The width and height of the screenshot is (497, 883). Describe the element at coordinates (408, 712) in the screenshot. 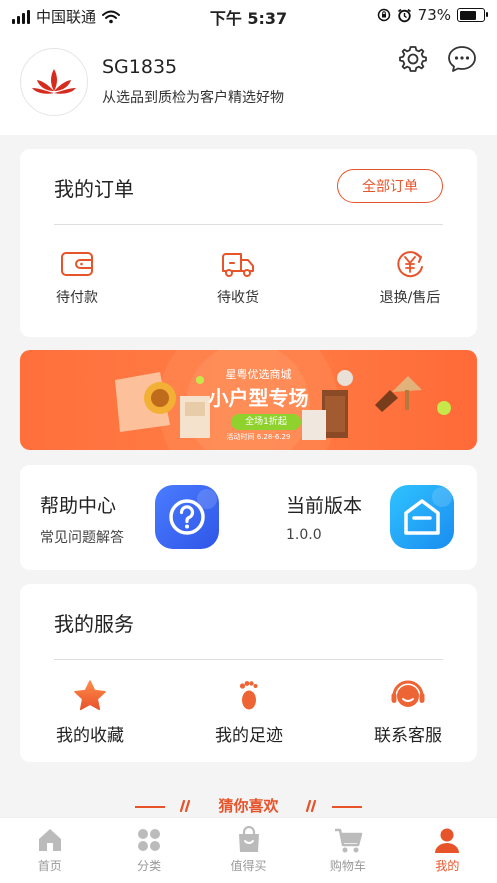

I see `service-customer-support: 联系客服` at that location.